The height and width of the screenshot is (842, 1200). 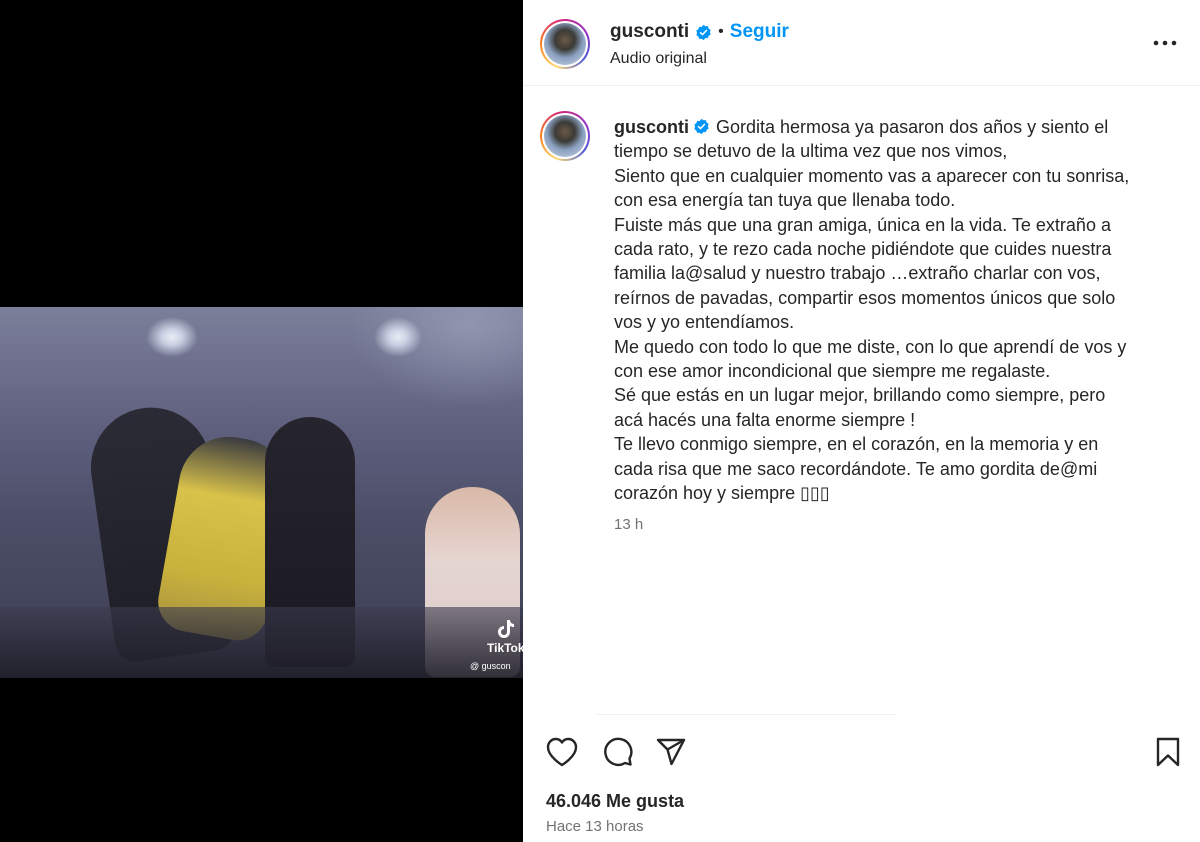 I want to click on tiktok-icon, so click(x=505, y=629).